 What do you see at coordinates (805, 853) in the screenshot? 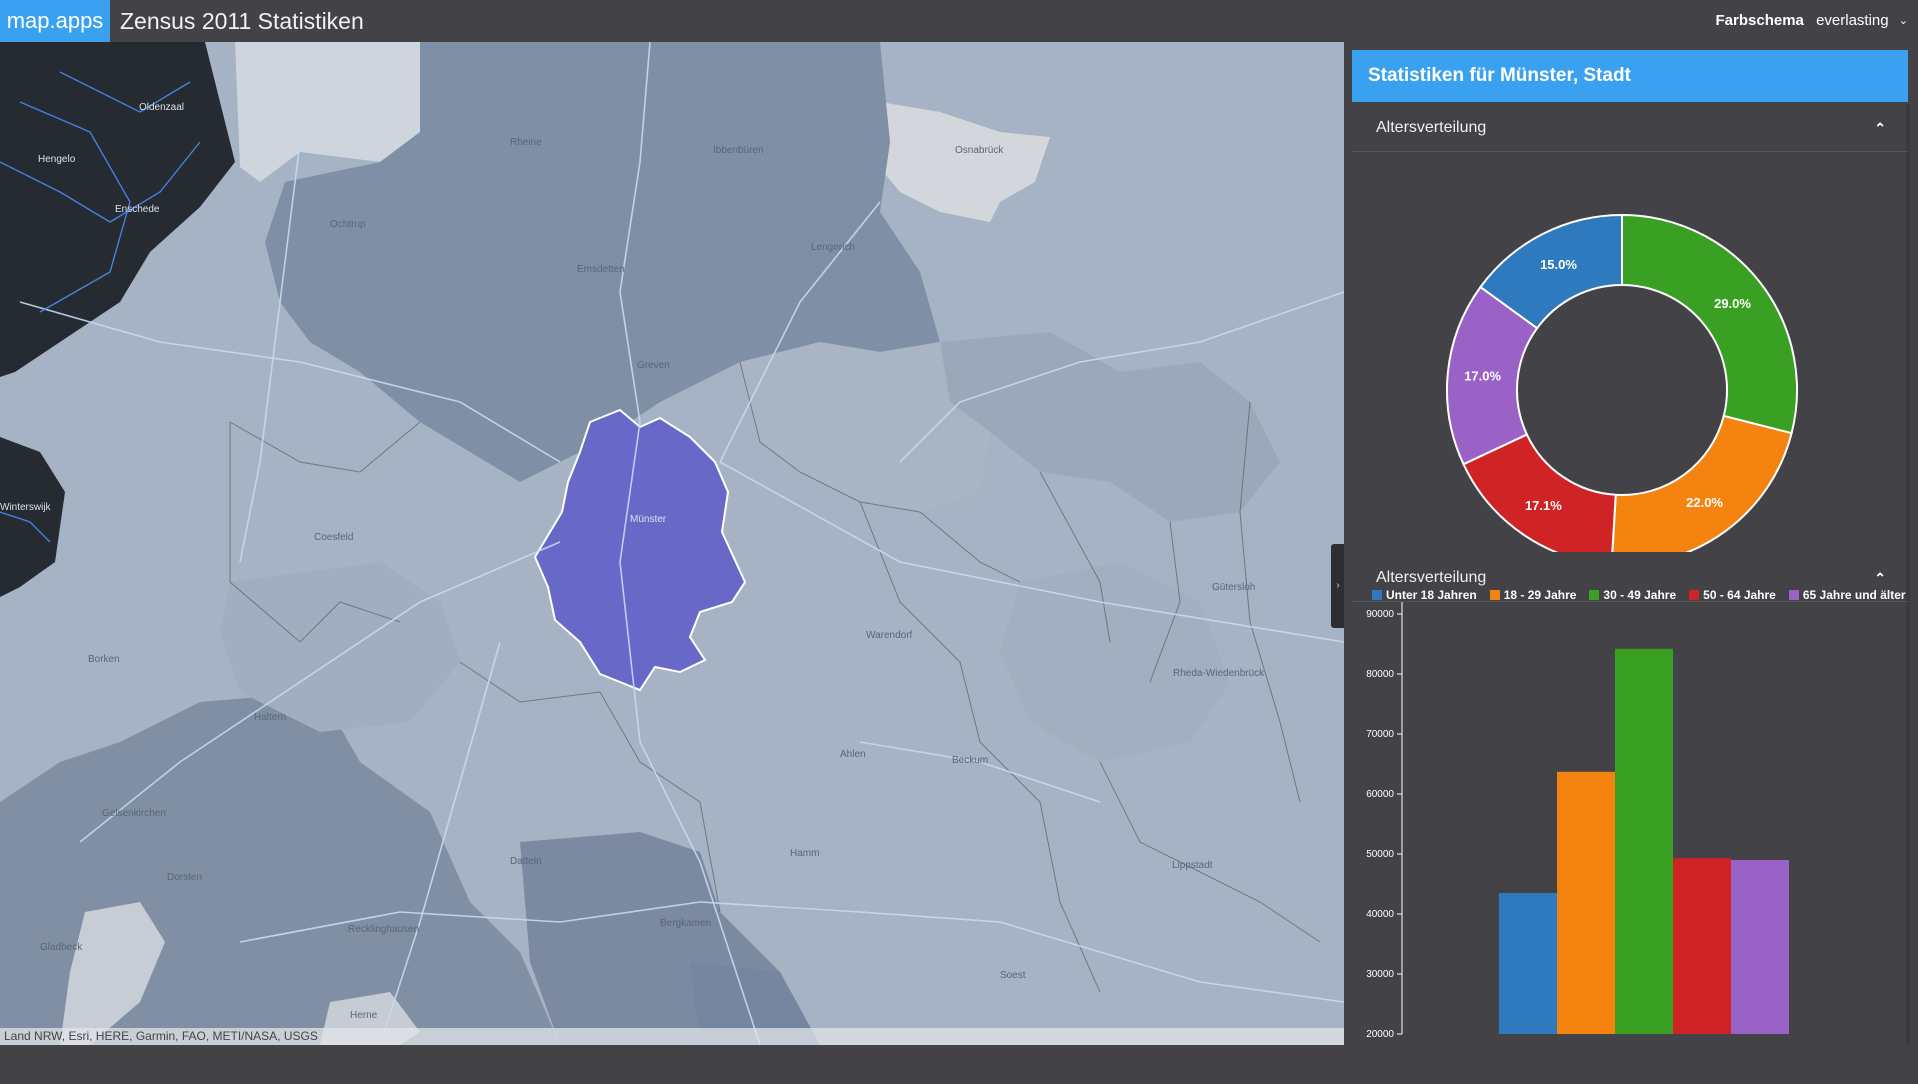
I see `place-label: Hamm` at bounding box center [805, 853].